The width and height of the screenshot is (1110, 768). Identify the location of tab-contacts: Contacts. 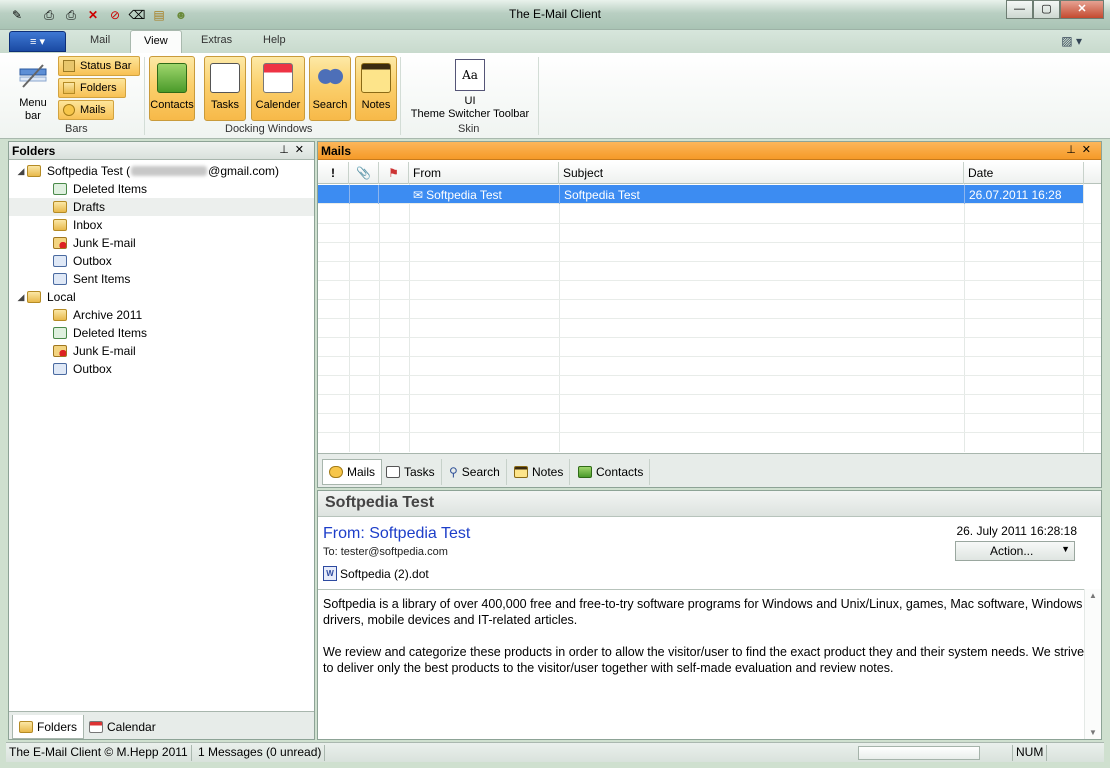
(611, 472).